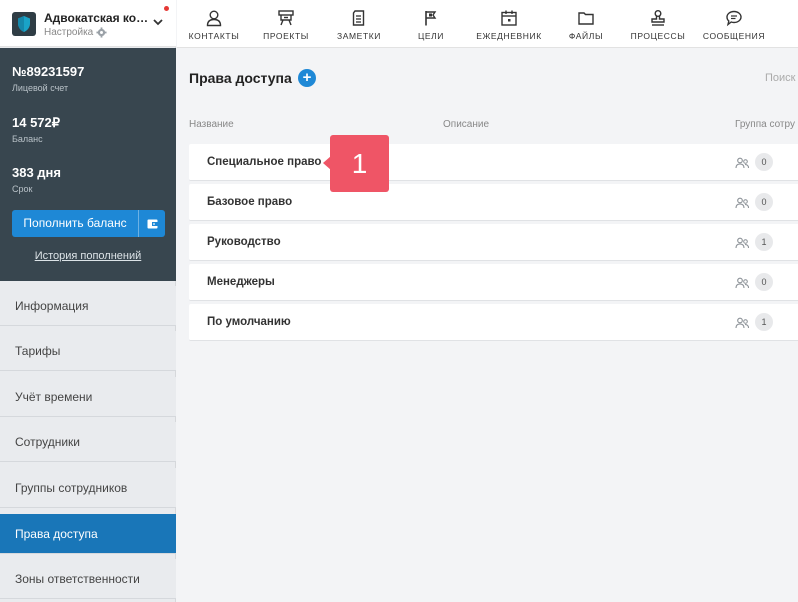 The width and height of the screenshot is (798, 602). I want to click on folder-icon, so click(586, 18).